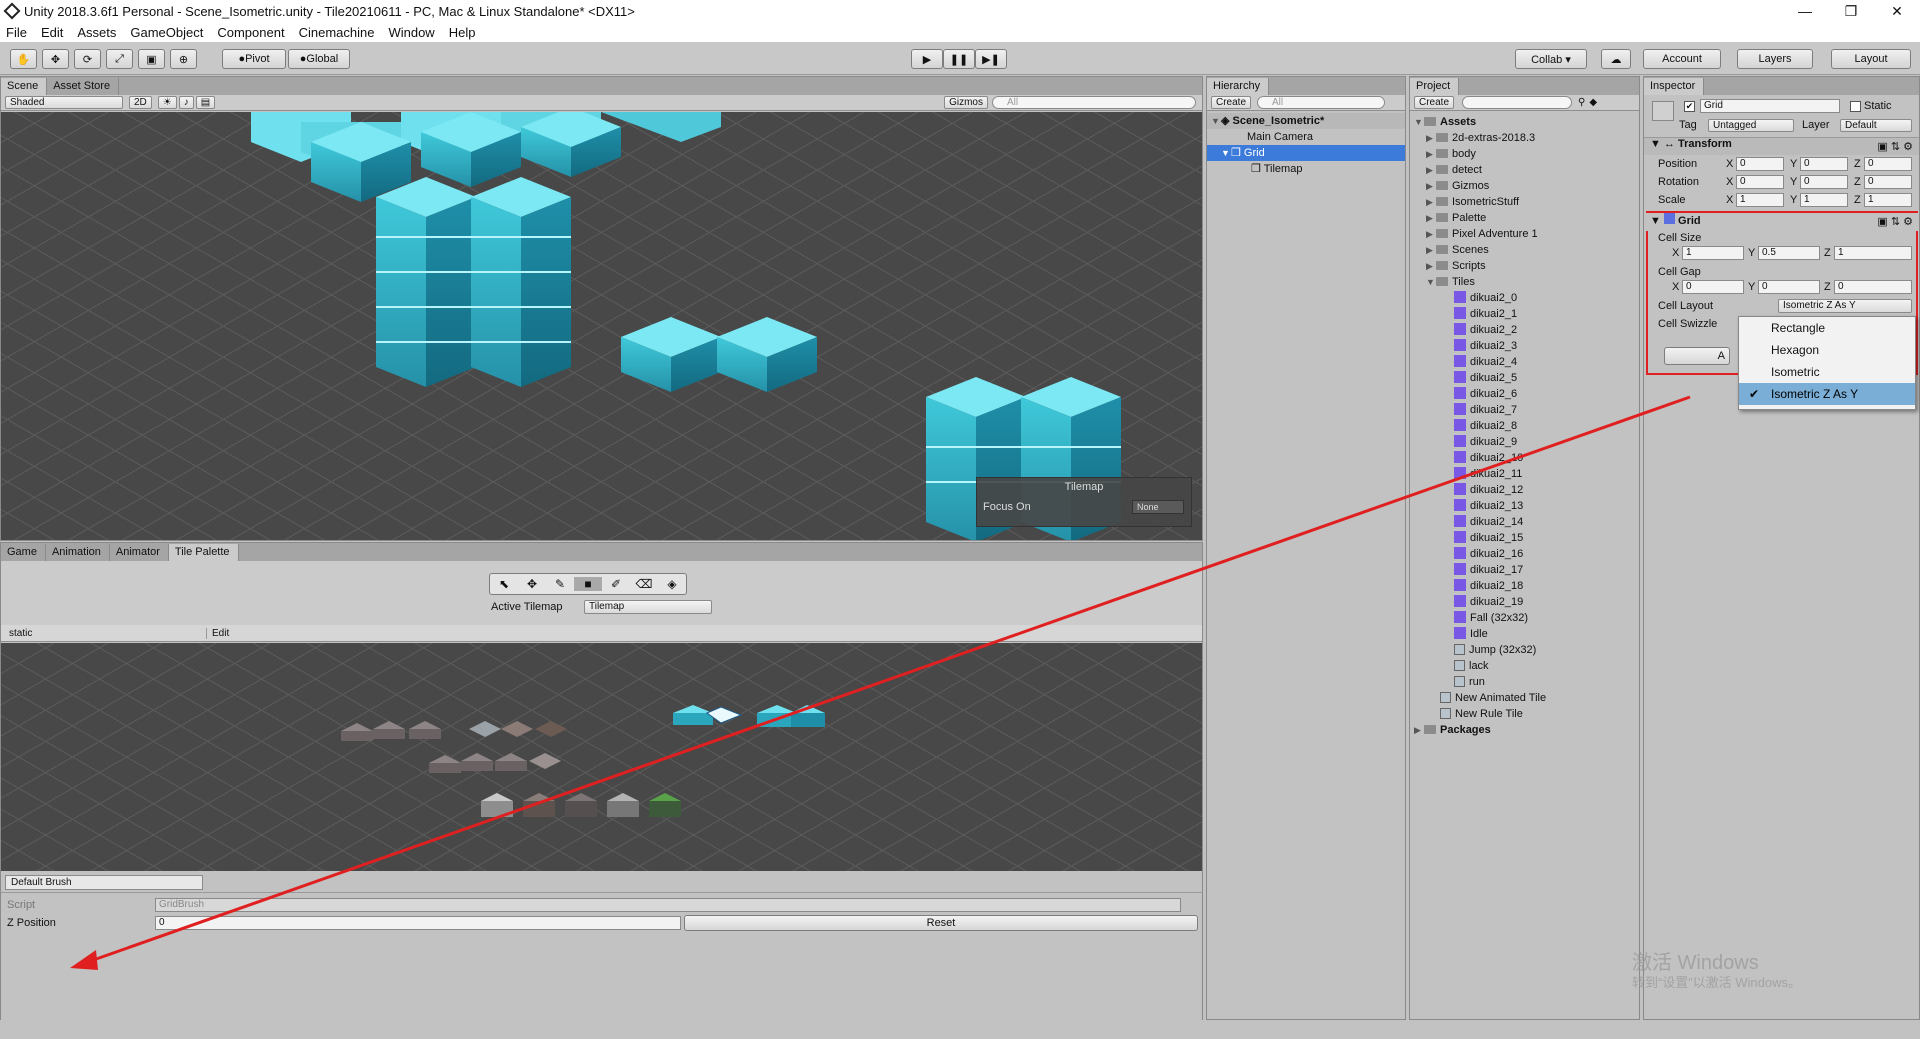 The image size is (1920, 1039). What do you see at coordinates (1717, 982) in the screenshot?
I see `windows-watermark-sub: 转到“设置”以激活 Windows。` at bounding box center [1717, 982].